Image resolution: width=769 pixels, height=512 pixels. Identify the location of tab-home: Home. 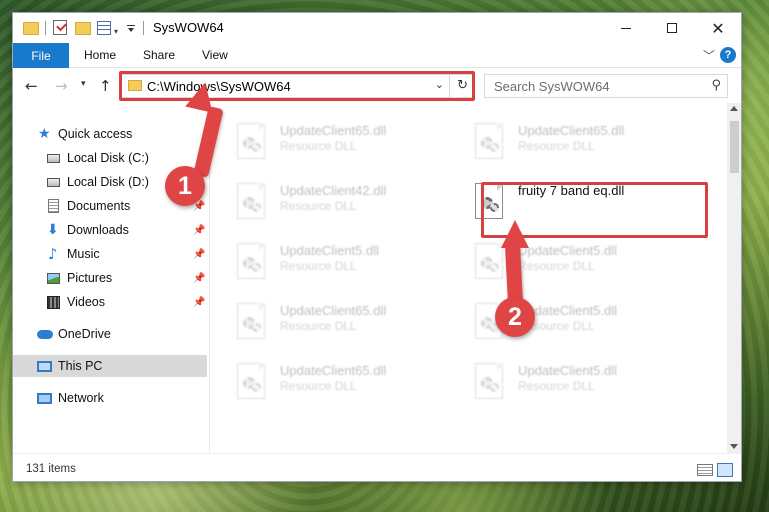
(100, 55).